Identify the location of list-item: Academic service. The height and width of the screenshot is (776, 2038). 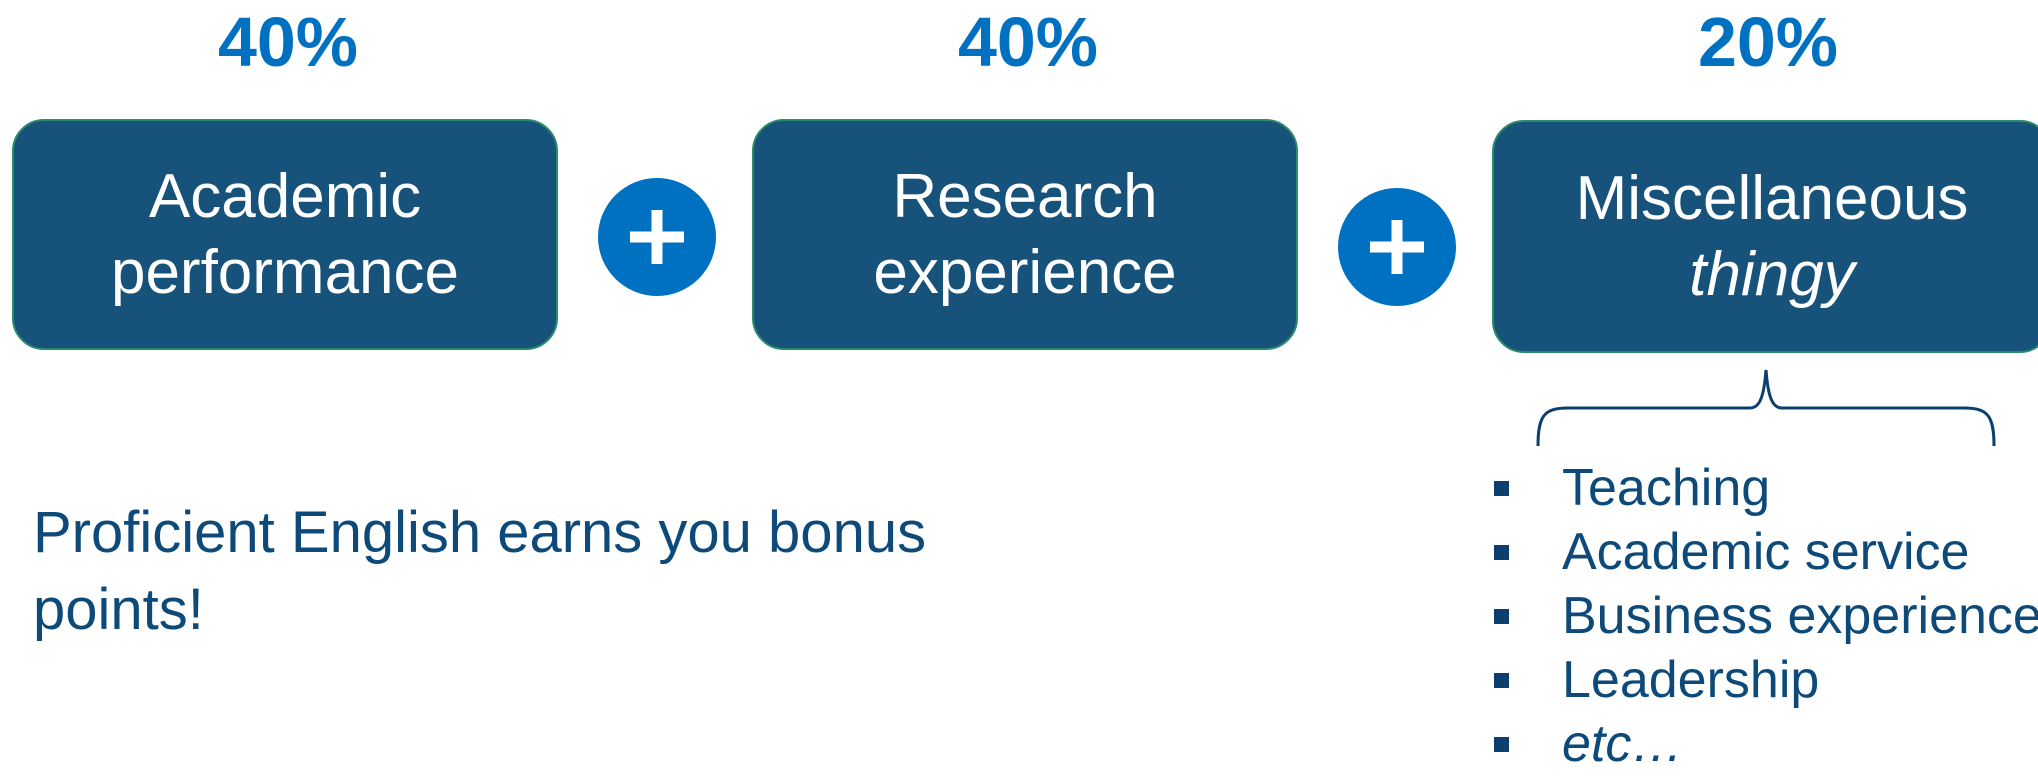
(1765, 552).